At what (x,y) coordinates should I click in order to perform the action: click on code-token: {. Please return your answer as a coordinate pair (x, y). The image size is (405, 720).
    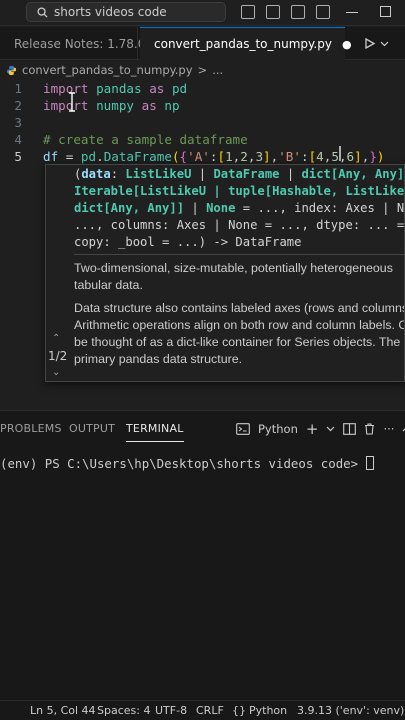
    Looking at the image, I should click on (183, 156).